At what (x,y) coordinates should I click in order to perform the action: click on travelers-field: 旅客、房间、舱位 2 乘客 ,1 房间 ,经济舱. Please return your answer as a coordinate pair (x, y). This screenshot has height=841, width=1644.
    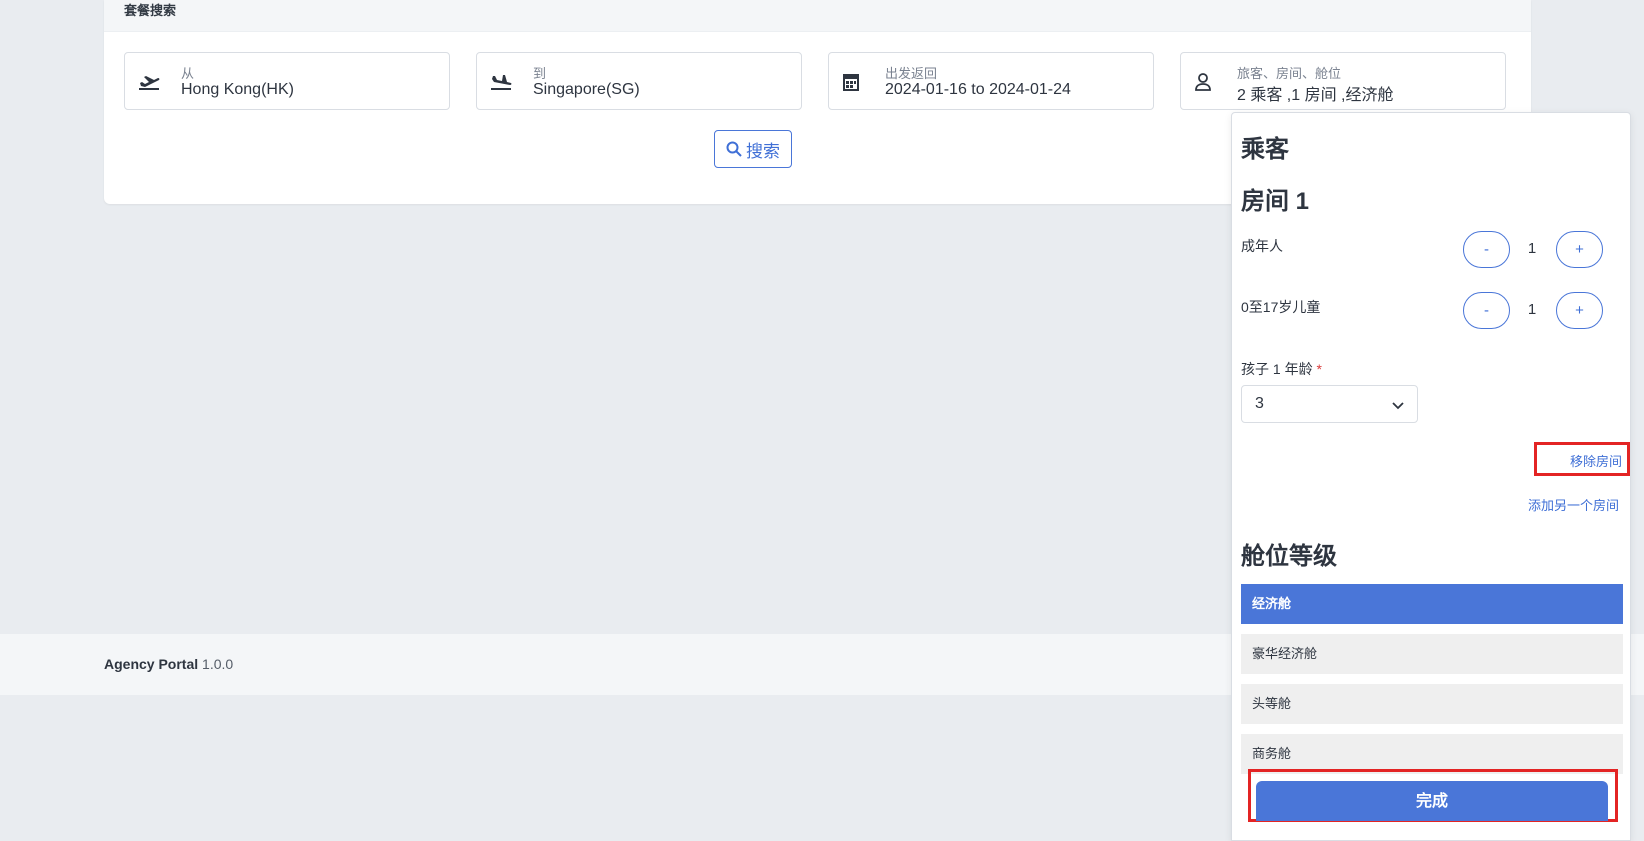
    Looking at the image, I should click on (1343, 81).